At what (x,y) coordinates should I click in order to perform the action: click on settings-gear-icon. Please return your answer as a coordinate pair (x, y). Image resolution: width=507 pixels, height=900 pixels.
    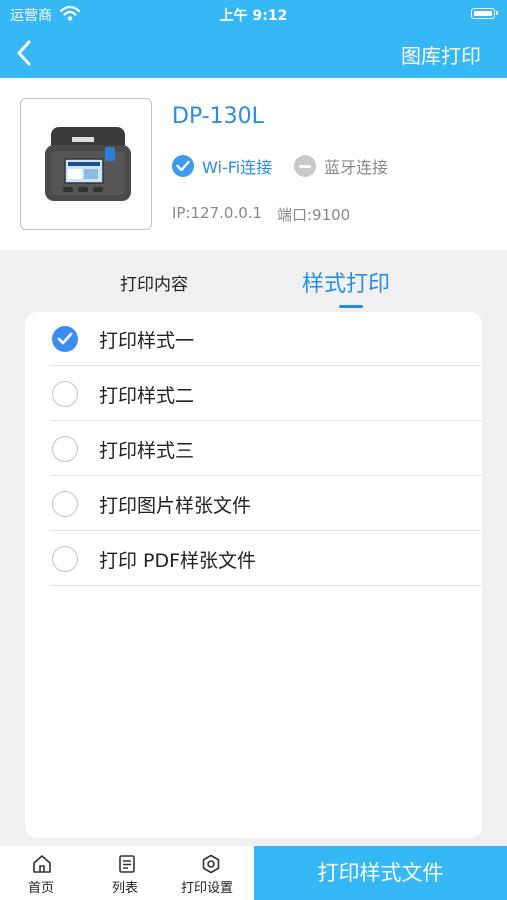
    Looking at the image, I should click on (211, 864).